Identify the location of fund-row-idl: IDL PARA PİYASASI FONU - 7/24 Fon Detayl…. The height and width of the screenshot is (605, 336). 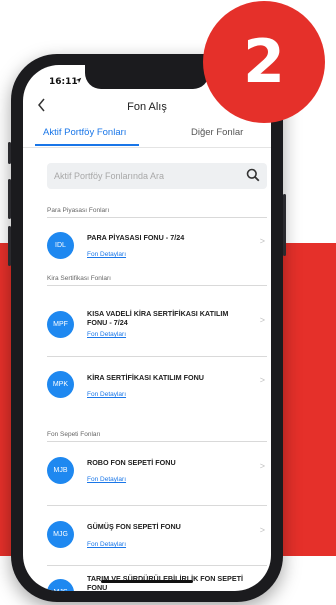
(157, 247).